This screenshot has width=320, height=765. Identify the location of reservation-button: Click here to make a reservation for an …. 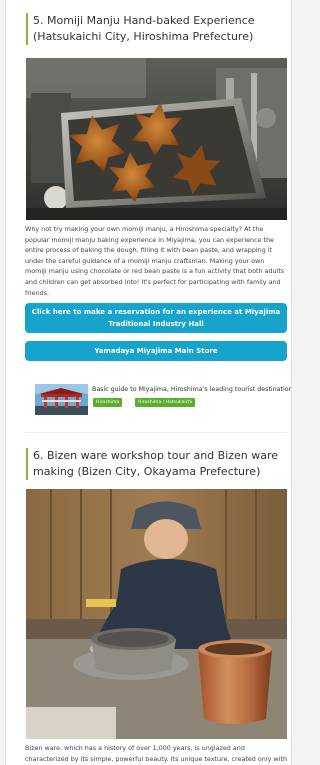
(156, 318).